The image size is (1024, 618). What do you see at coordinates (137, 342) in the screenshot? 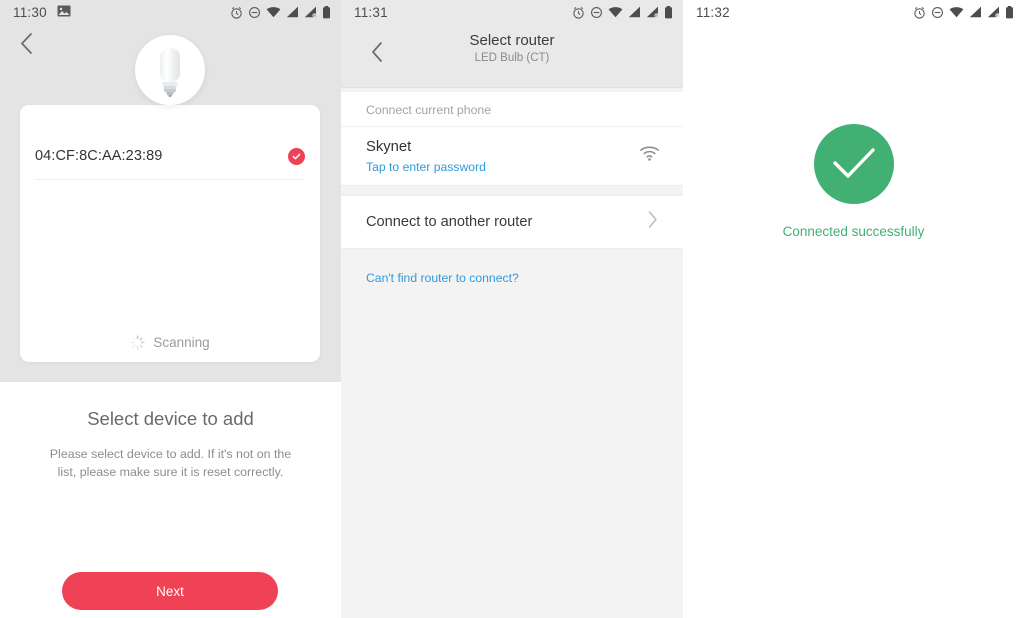
I see `spinner-icon` at bounding box center [137, 342].